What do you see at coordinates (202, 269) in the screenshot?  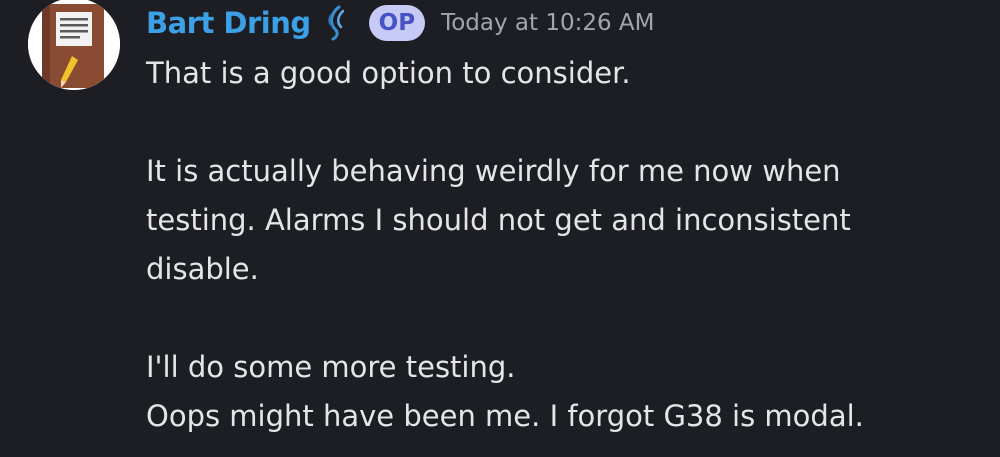 I see `message-line: disable.` at bounding box center [202, 269].